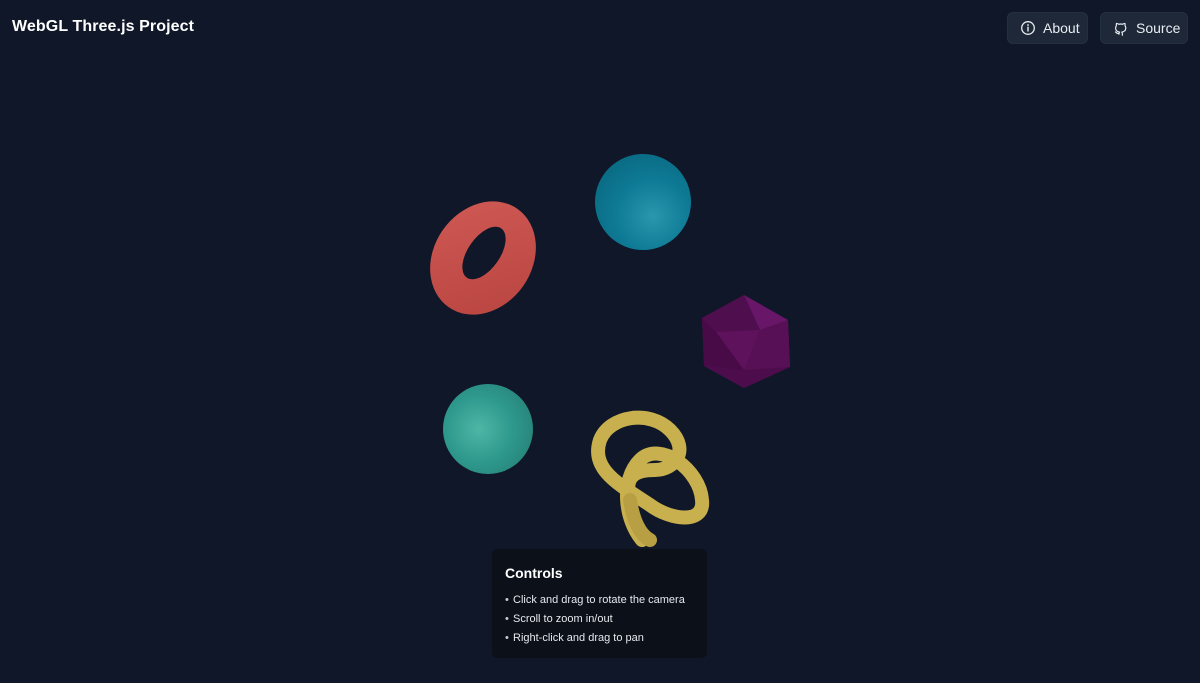  I want to click on icosahedron-object, so click(746, 341).